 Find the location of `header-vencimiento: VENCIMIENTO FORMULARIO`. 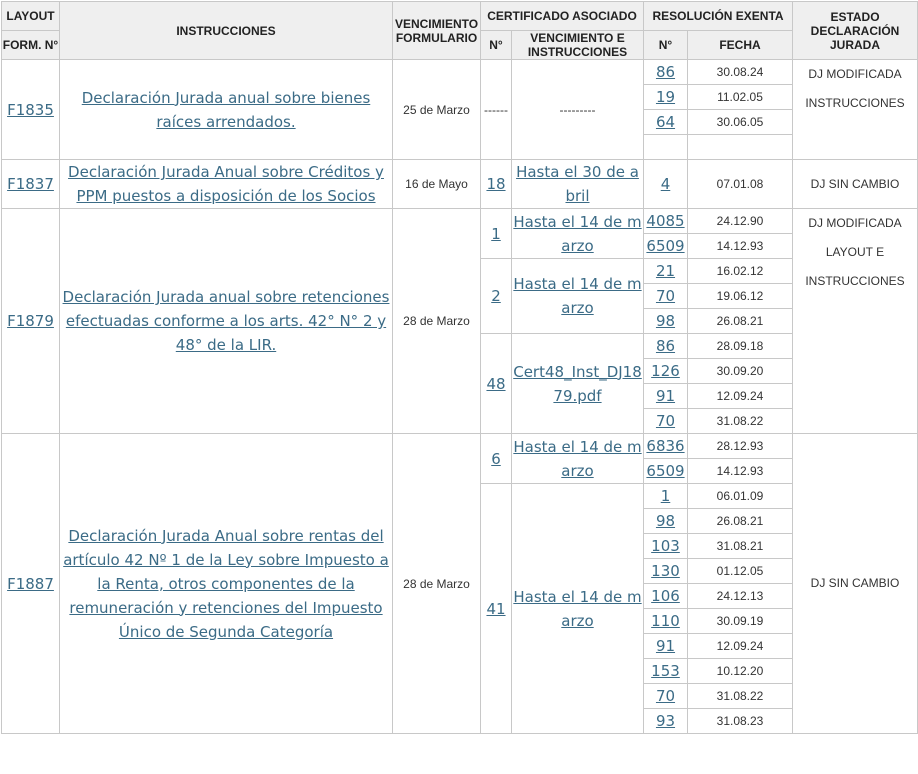

header-vencimiento: VENCIMIENTO FORMULARIO is located at coordinates (436, 30).